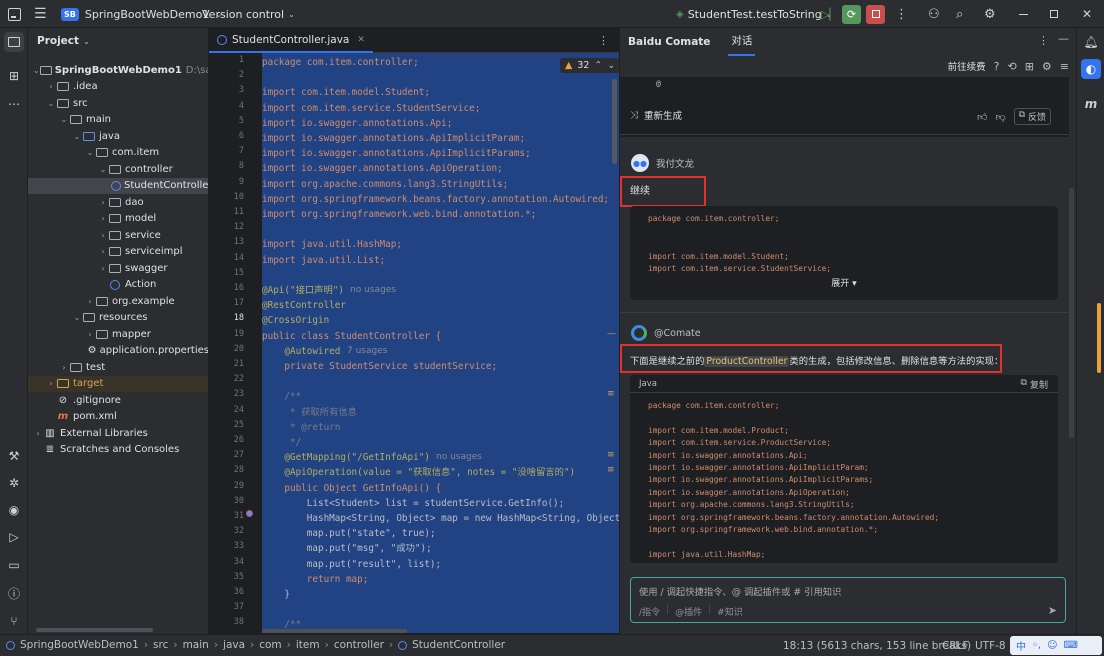 The width and height of the screenshot is (1104, 656). I want to click on breadcrumb-item: SpringBootWebDemo1, so click(79, 645).